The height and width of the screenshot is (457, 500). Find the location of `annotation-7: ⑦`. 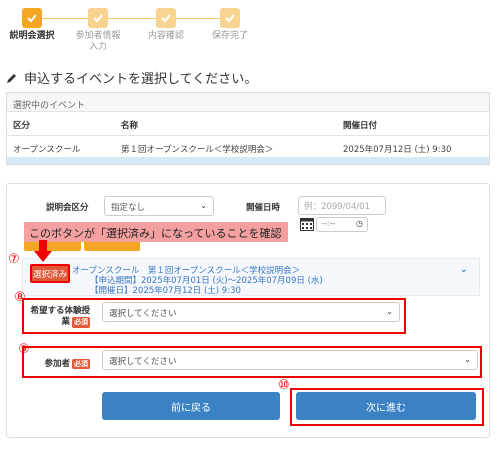

annotation-7: ⑦ is located at coordinates (14, 259).